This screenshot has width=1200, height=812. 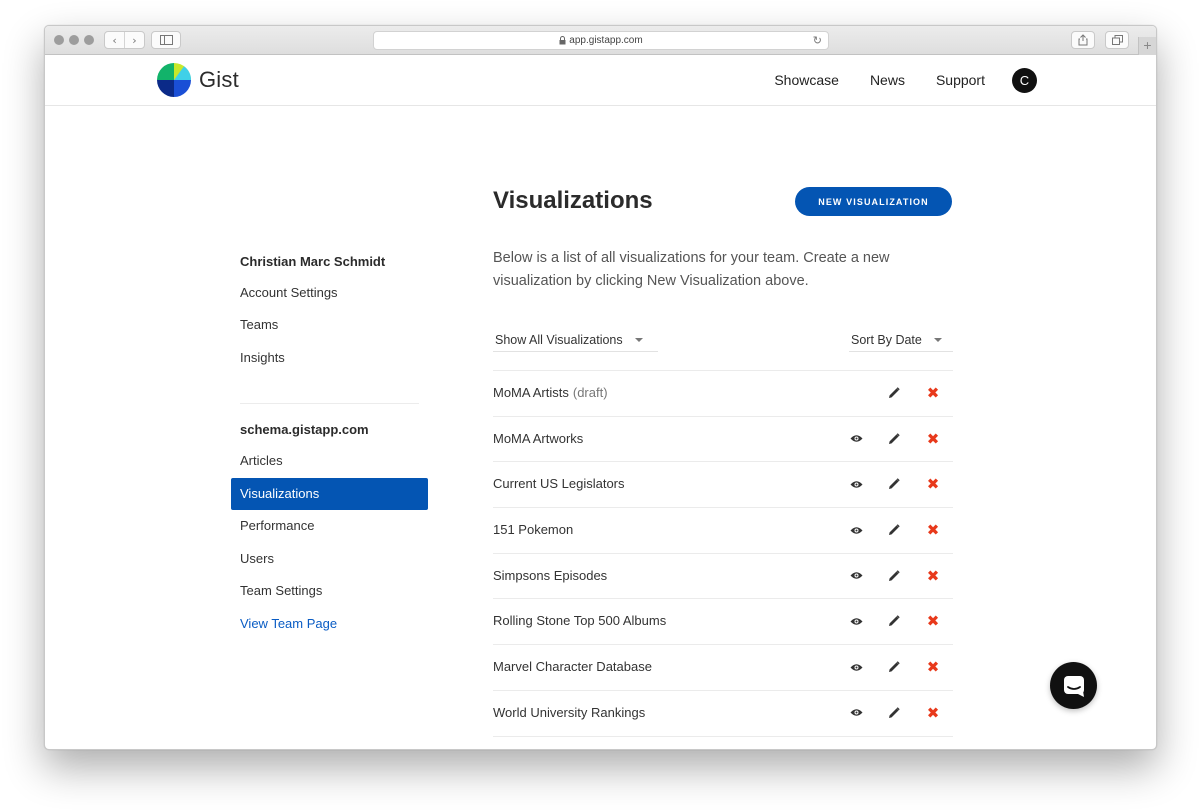 I want to click on site-header: Gist Showcase News Support C, so click(x=600, y=80).